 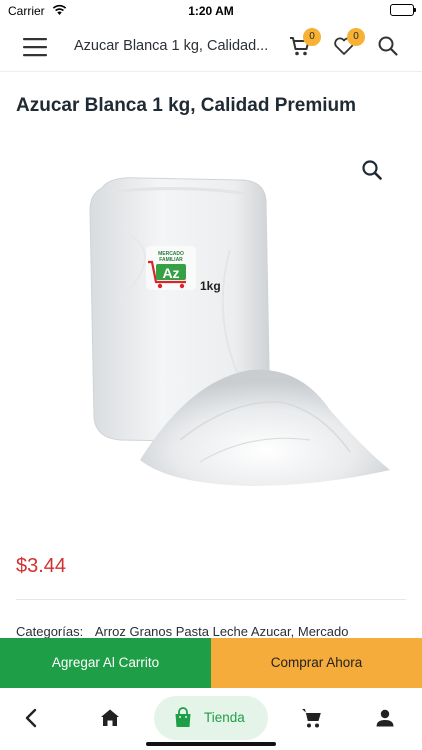 What do you see at coordinates (50, 631) in the screenshot?
I see `categories-label: Categorías:` at bounding box center [50, 631].